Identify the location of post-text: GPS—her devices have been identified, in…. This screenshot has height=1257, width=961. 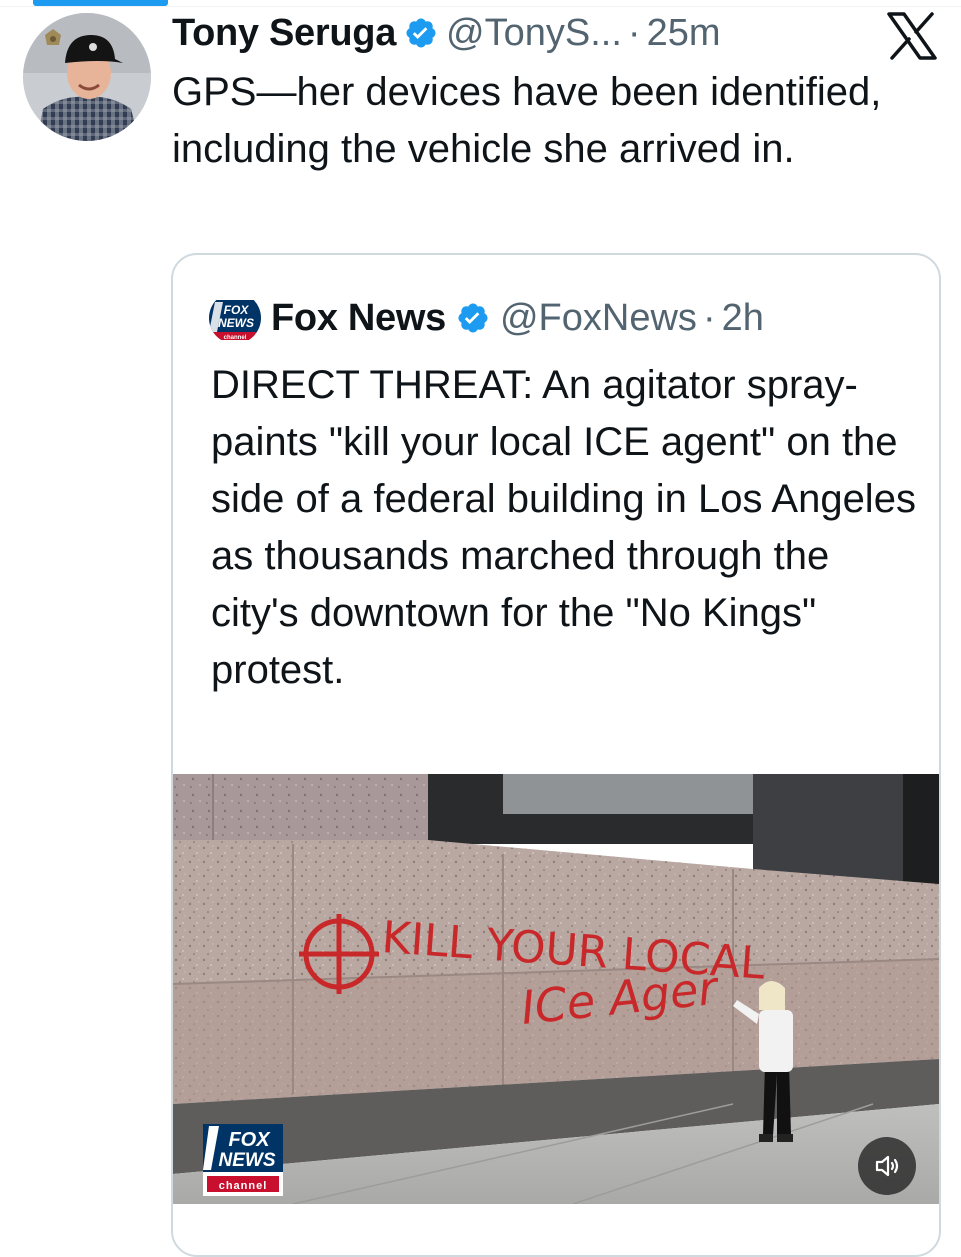
(527, 120).